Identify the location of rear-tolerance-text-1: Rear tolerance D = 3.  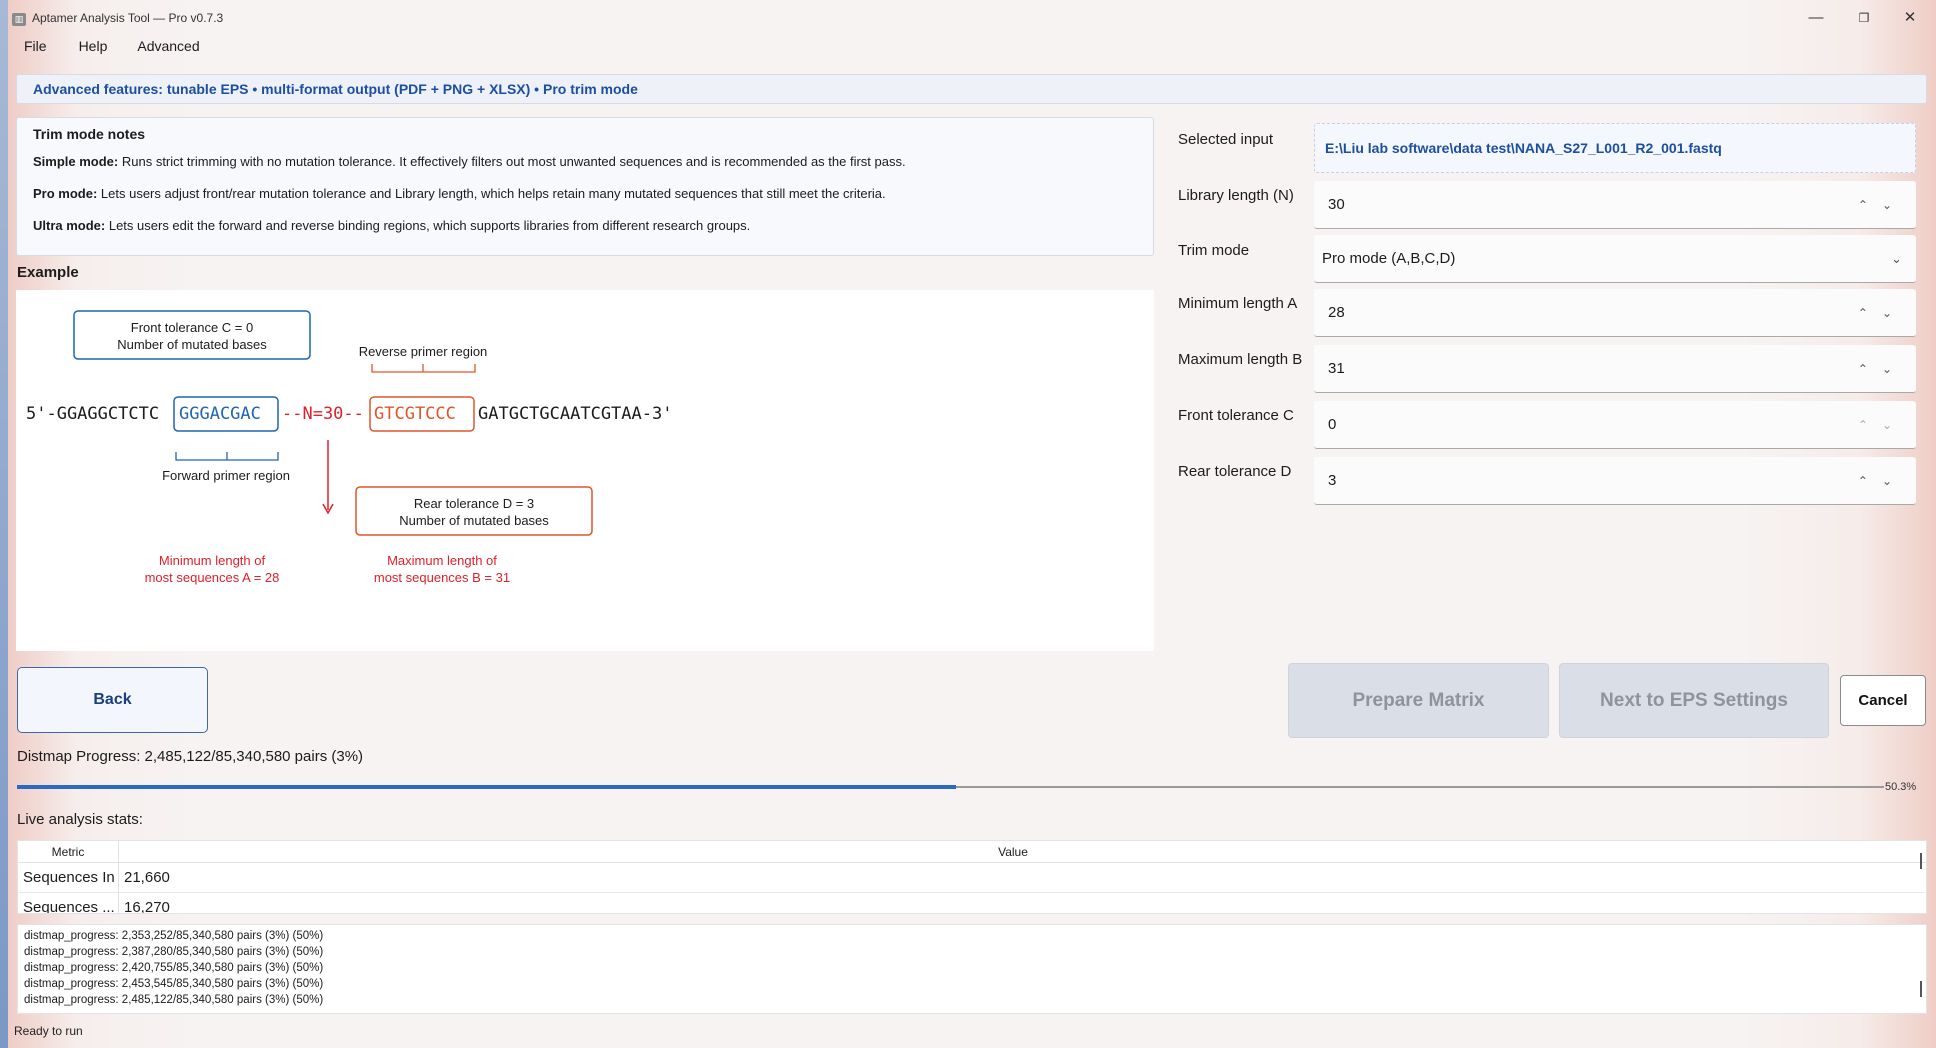
(474, 503).